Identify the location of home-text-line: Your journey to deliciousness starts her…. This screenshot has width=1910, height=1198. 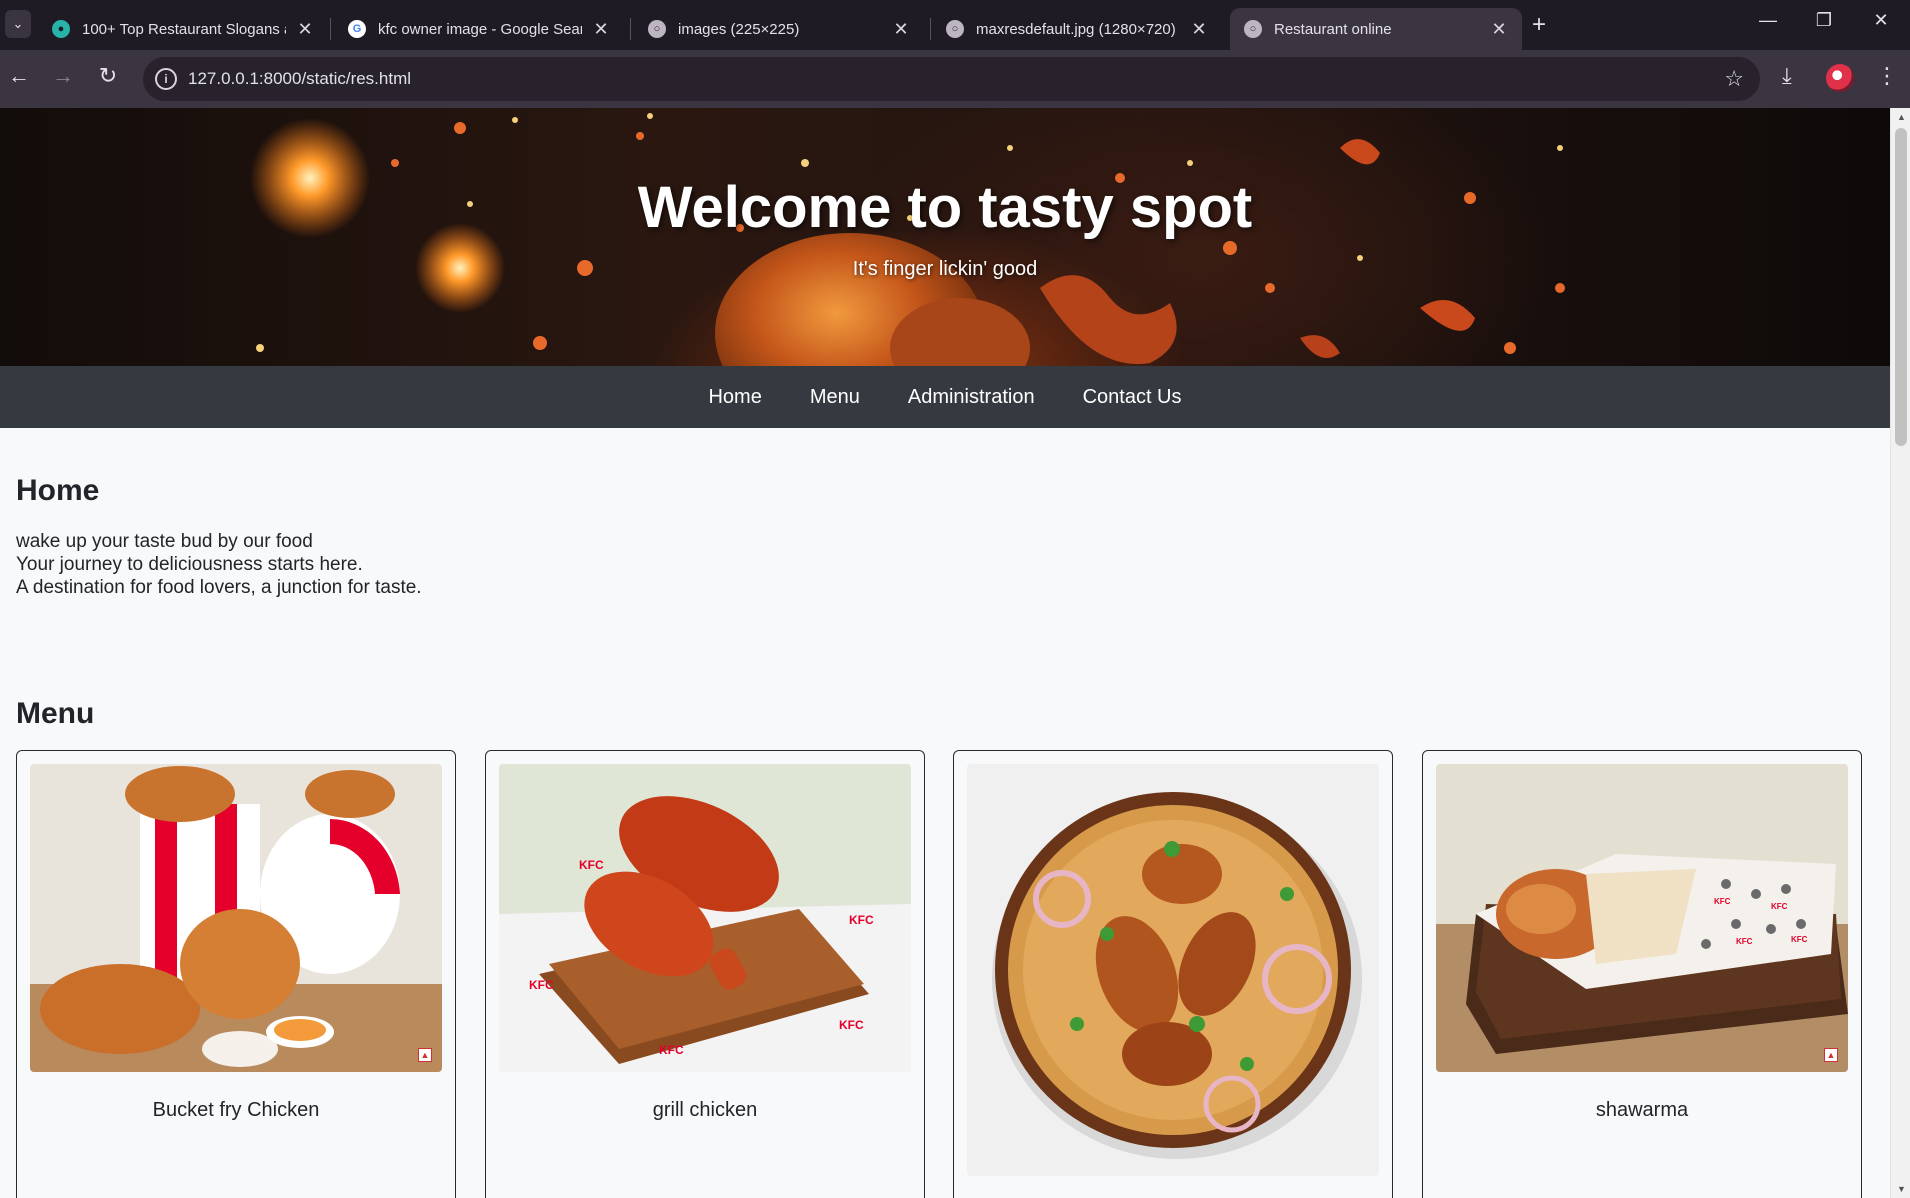
(189, 564).